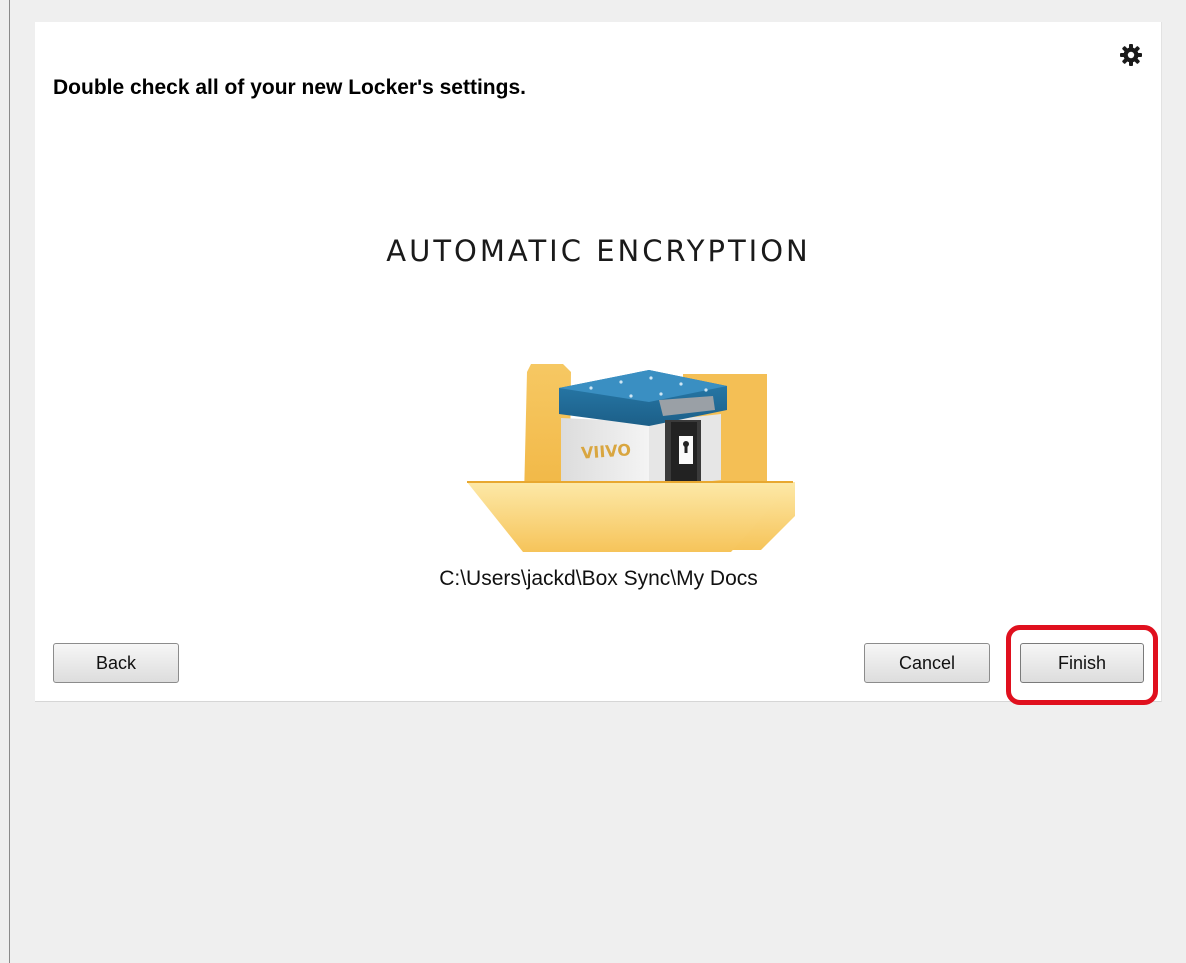 The image size is (1186, 963). What do you see at coordinates (1082, 663) in the screenshot?
I see `finish-button: Finish` at bounding box center [1082, 663].